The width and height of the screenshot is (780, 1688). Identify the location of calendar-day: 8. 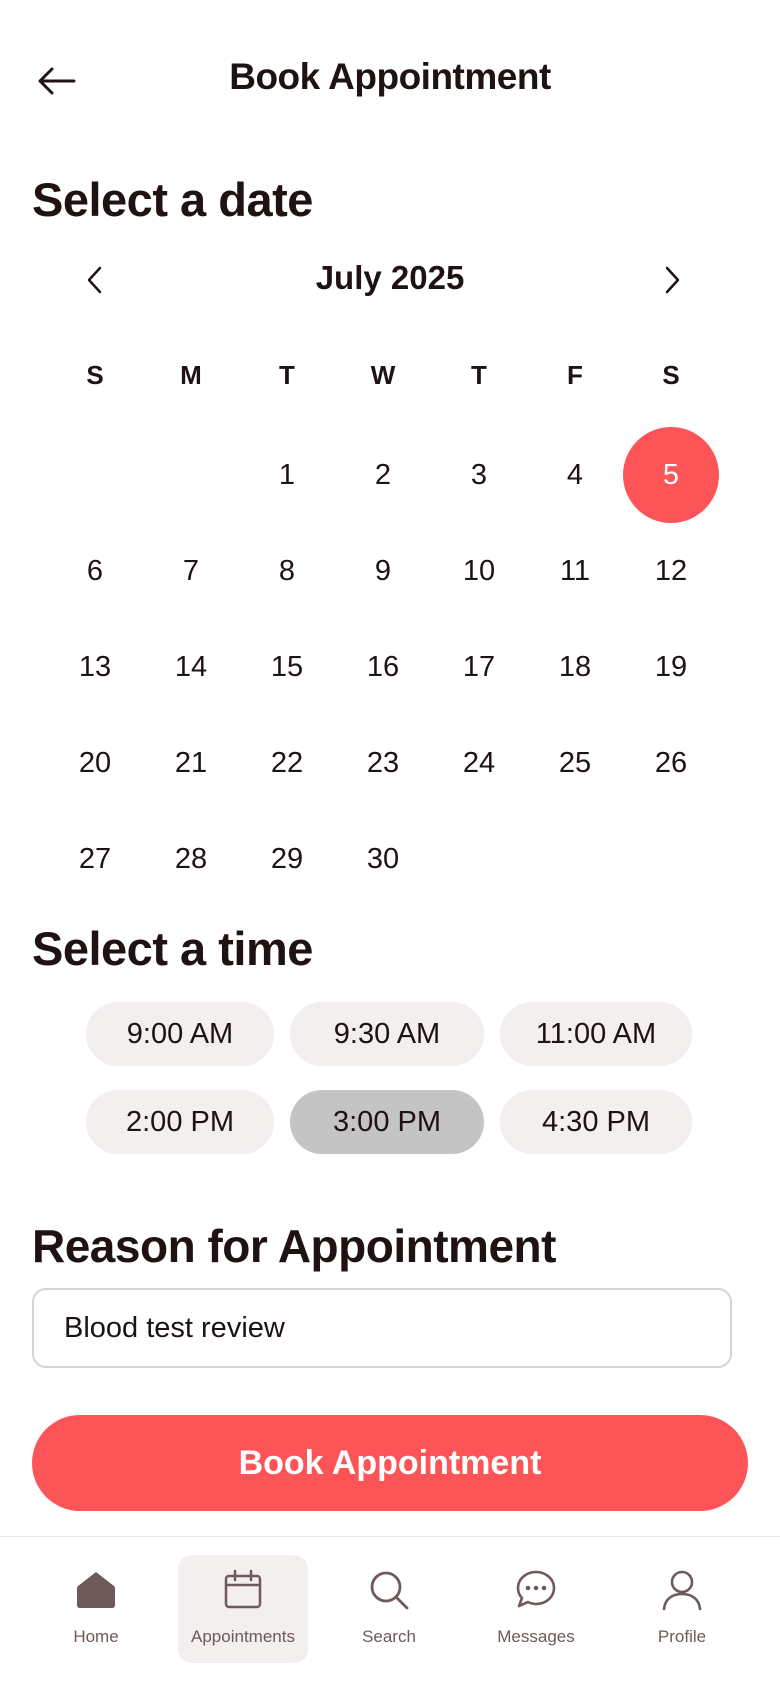
(287, 571).